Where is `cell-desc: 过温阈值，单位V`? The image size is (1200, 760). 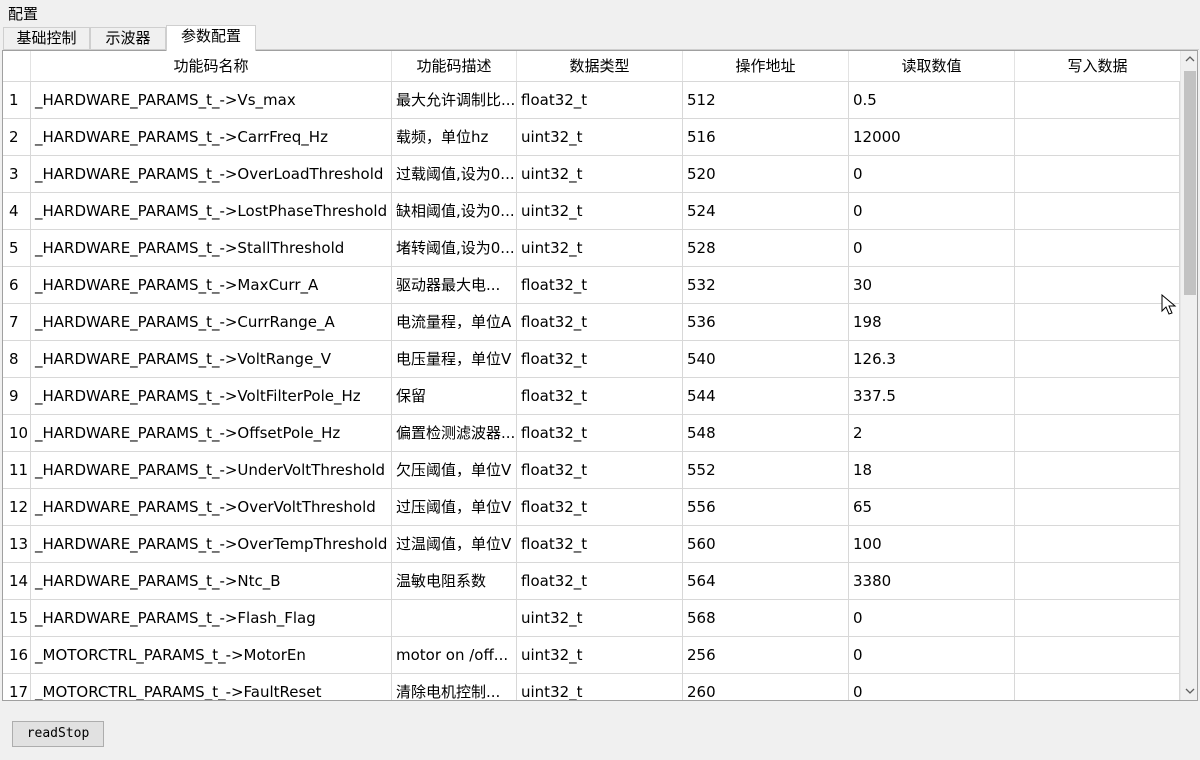
cell-desc: 过温阈值，单位V is located at coordinates (454, 544).